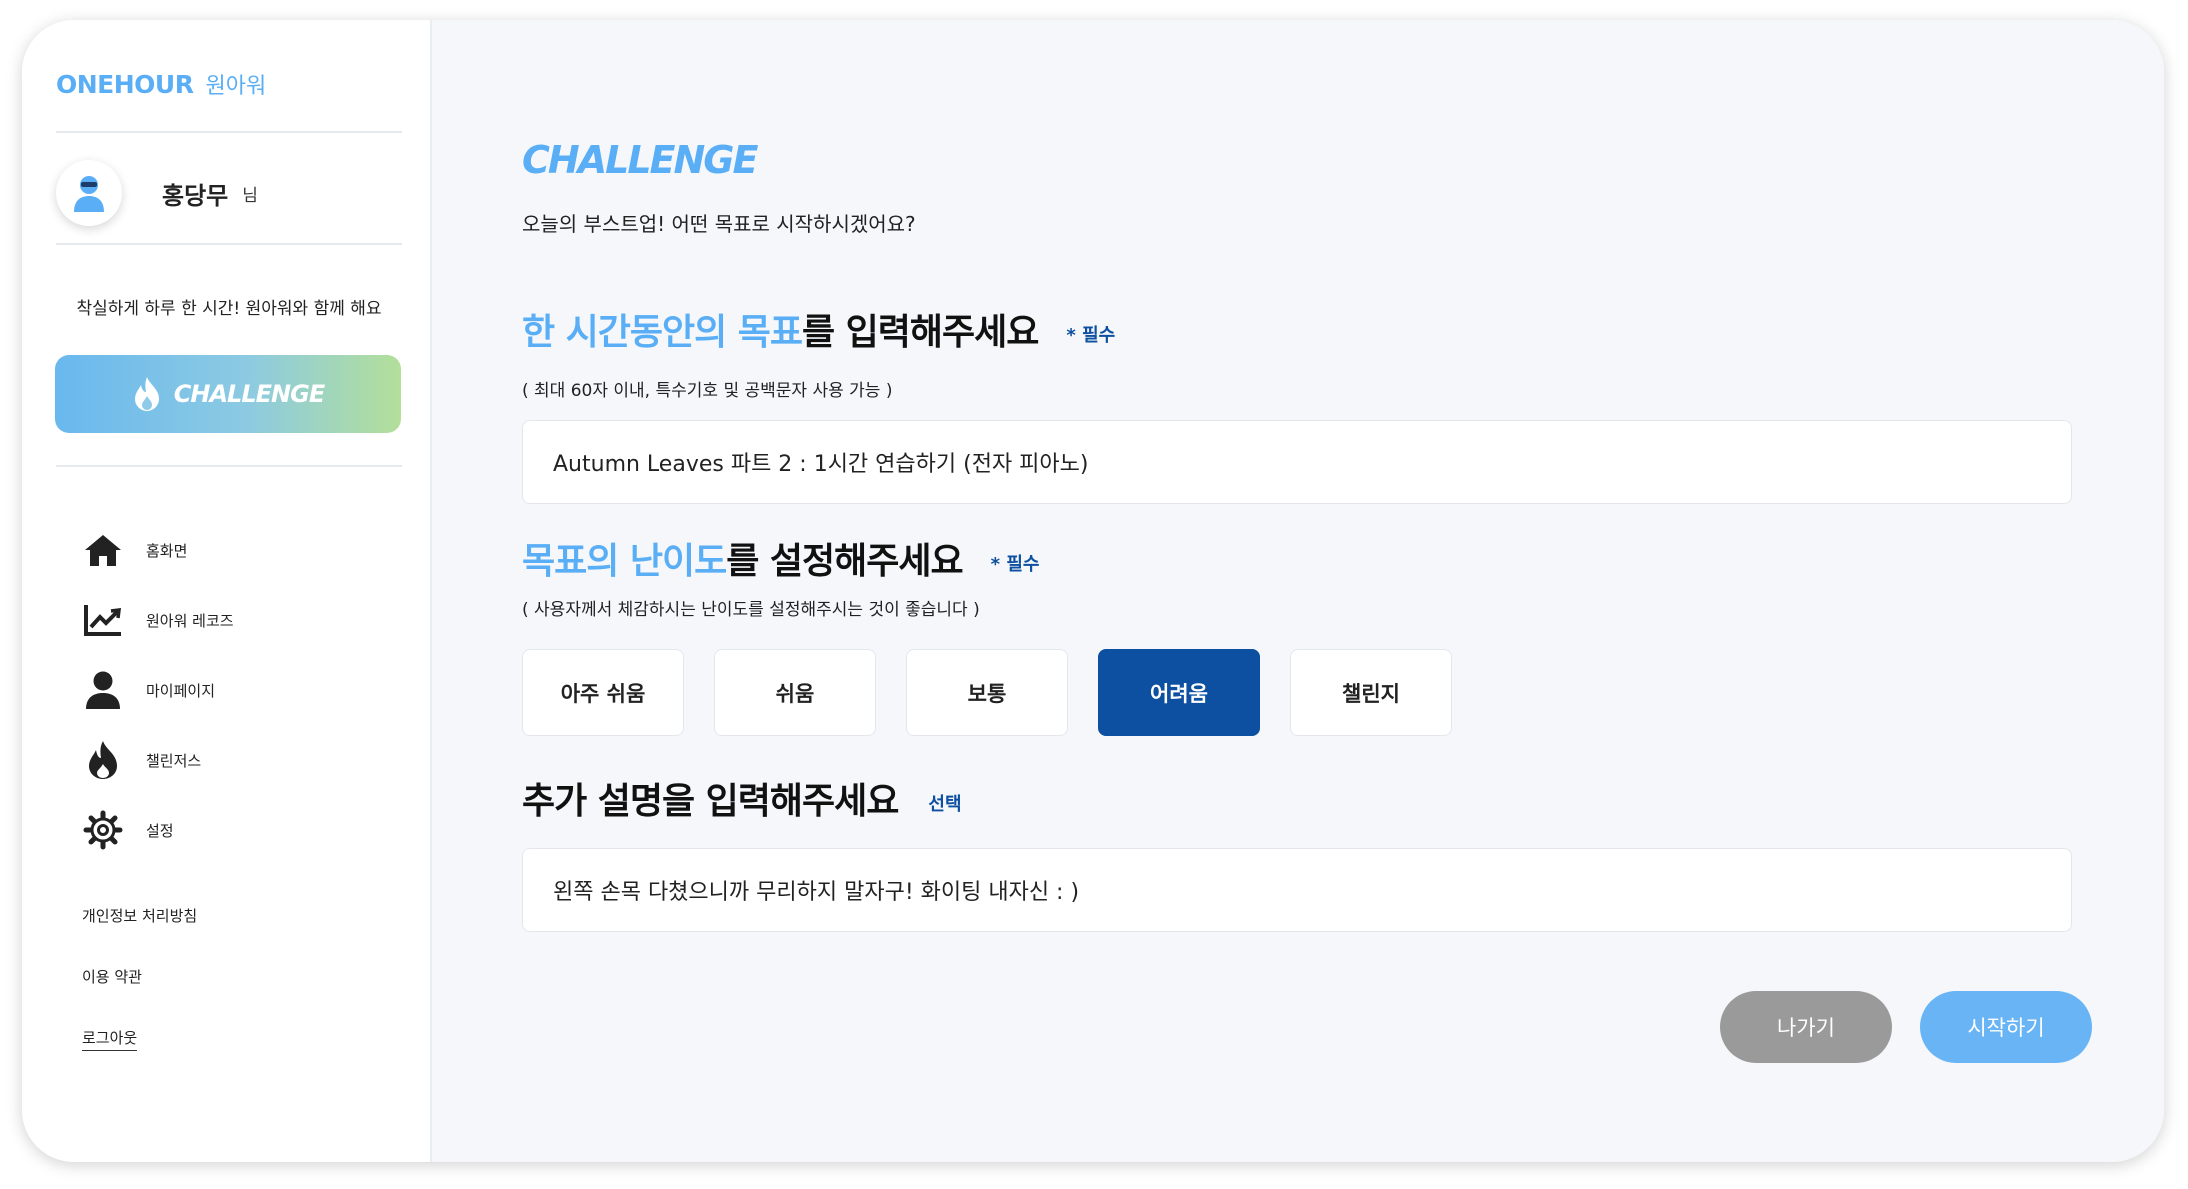  I want to click on footer-links: 개인정보 처리방침 이용 약관 로그아웃, so click(139, 996).